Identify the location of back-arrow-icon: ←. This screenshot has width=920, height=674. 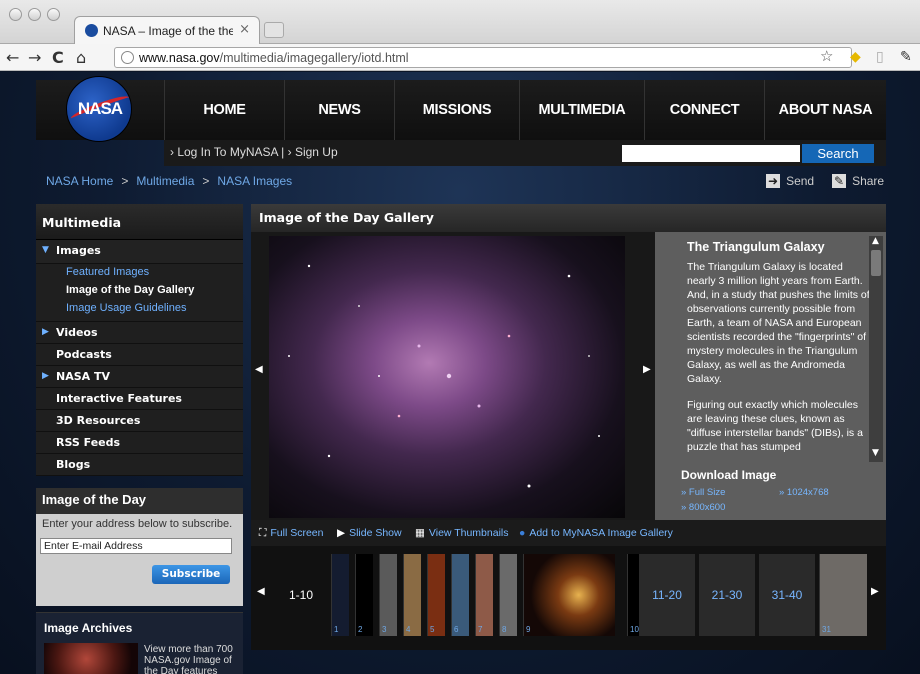
(12, 57).